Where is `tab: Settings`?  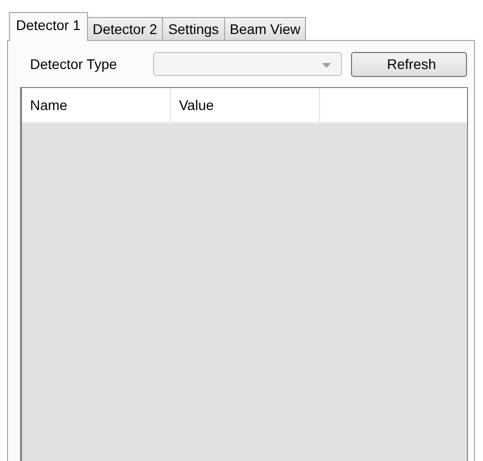 tab: Settings is located at coordinates (193, 28).